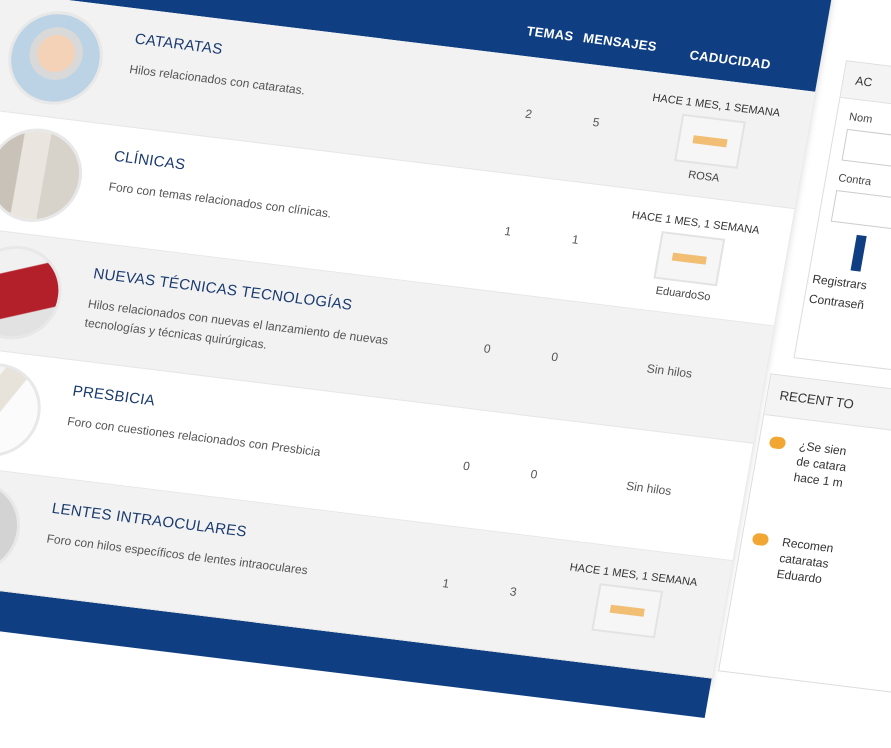 The width and height of the screenshot is (891, 748). I want to click on recent-topic-text: Recomen cataratas Eduardo, so click(805, 561).